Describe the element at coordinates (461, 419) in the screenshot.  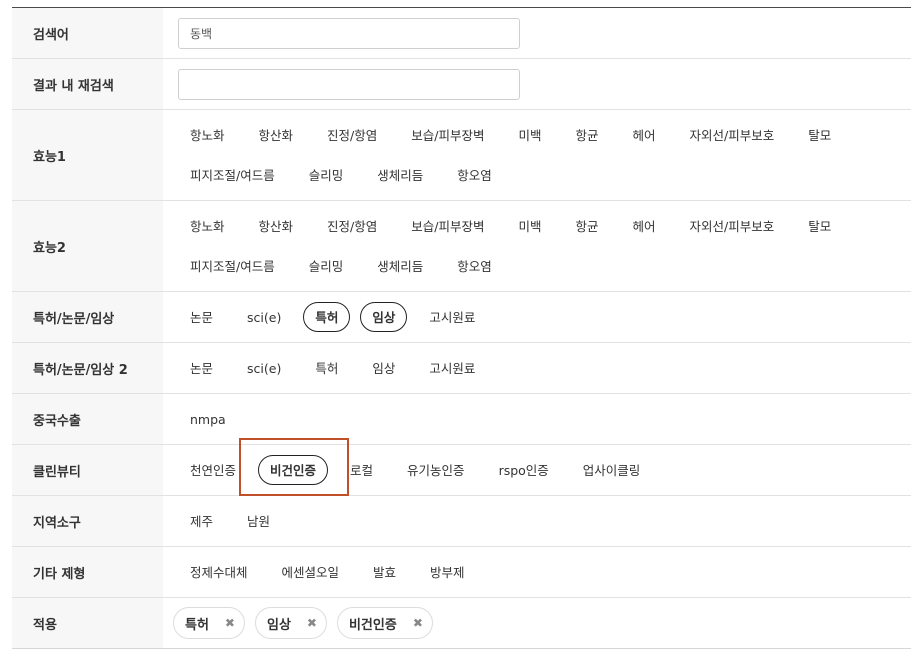
I see `row-china: 중국수출 nmpa` at that location.